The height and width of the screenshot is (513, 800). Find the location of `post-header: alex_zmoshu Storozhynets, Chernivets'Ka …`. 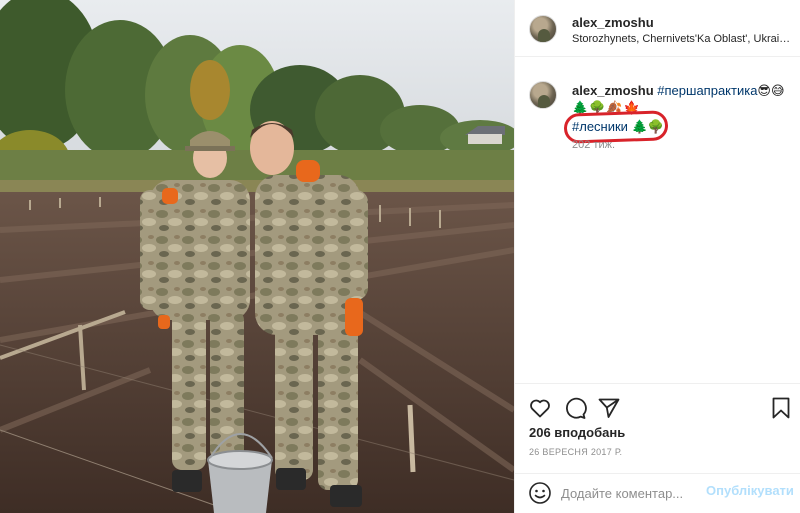

post-header: alex_zmoshu Storozhynets, Chernivets'Ka … is located at coordinates (657, 28).